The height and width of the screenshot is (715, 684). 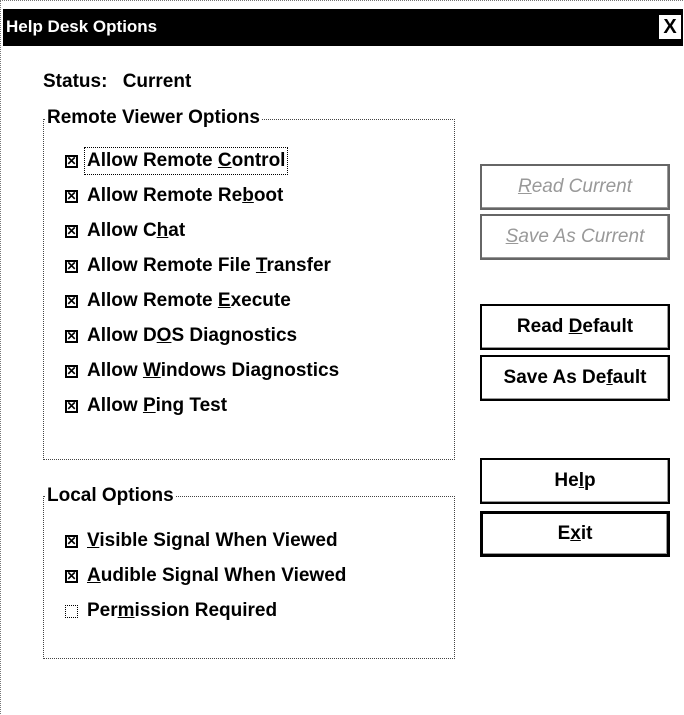 I want to click on mnemonic-letter: R, so click(x=524, y=186).